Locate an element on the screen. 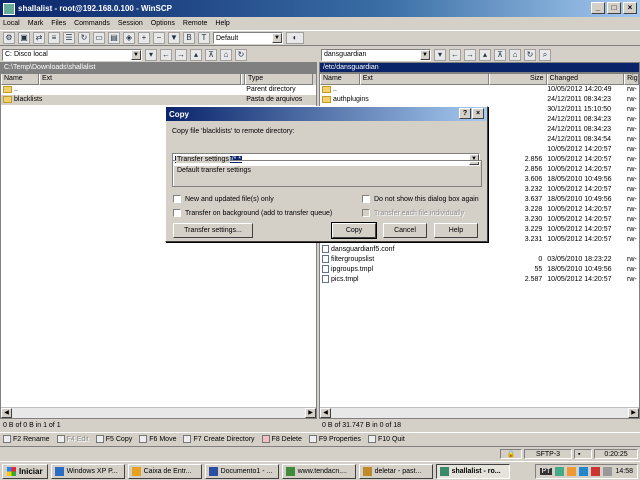 The width and height of the screenshot is (640, 480). menu-help: Help is located at coordinates (222, 23).